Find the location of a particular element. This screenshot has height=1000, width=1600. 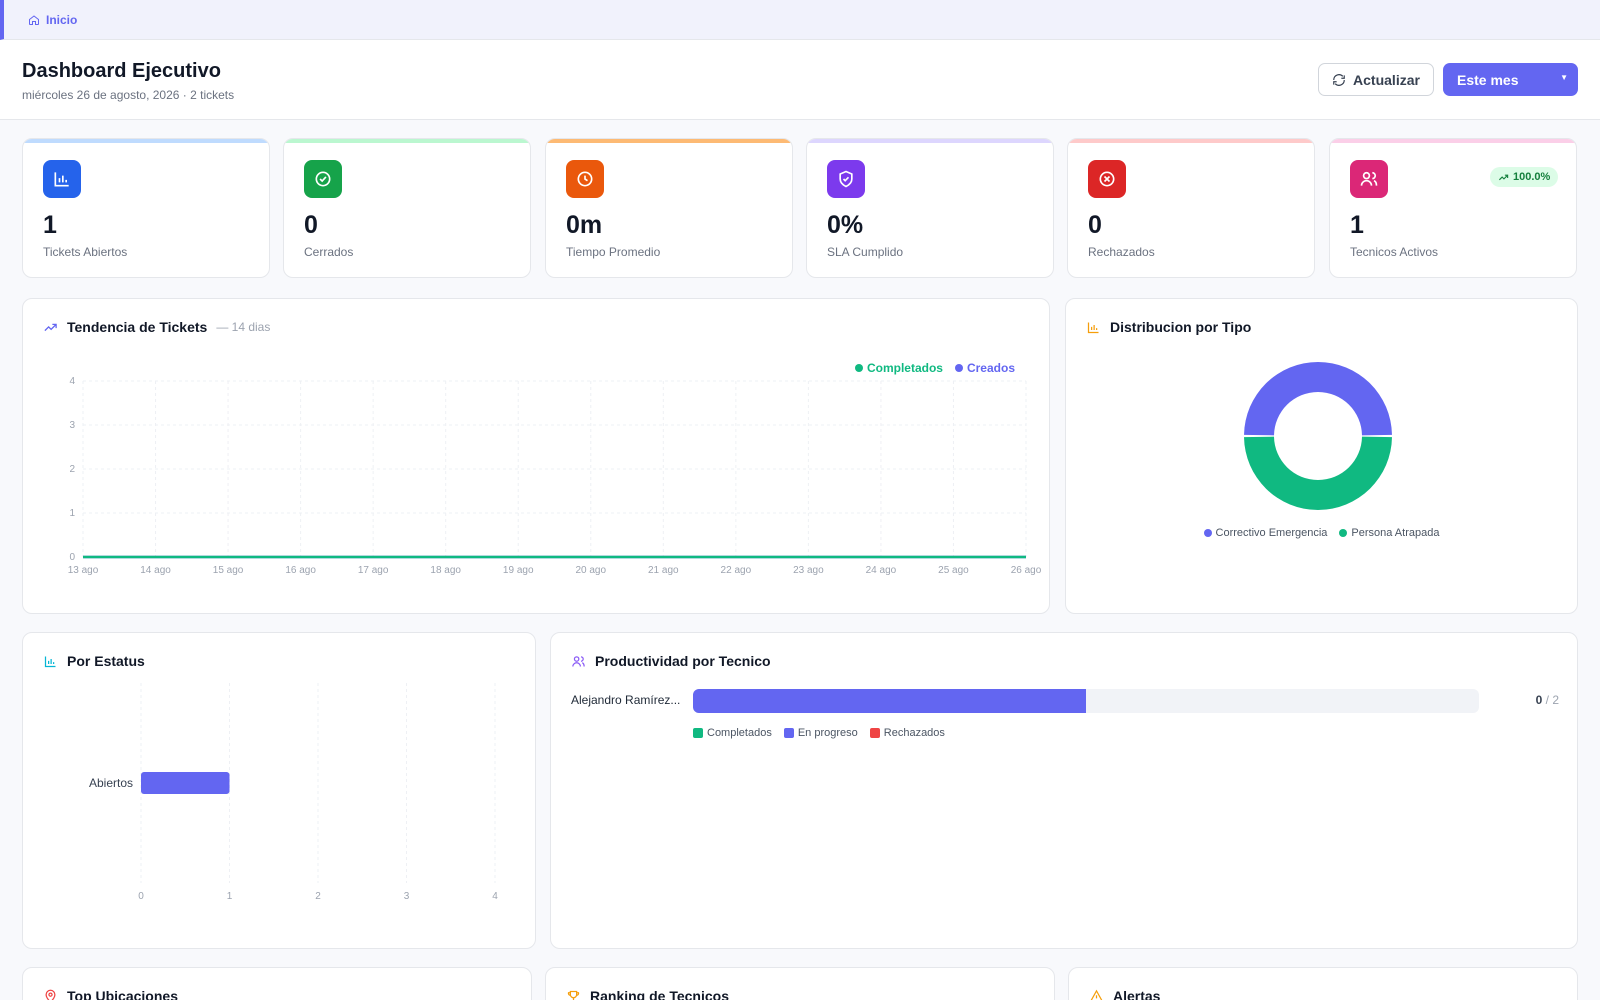

x-tick-label: 1 is located at coordinates (230, 896).